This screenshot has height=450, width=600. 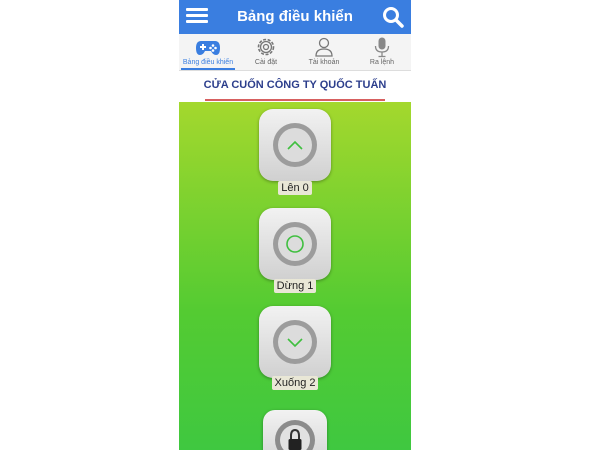 I want to click on app-header: Bảng điều khiển, so click(x=295, y=17).